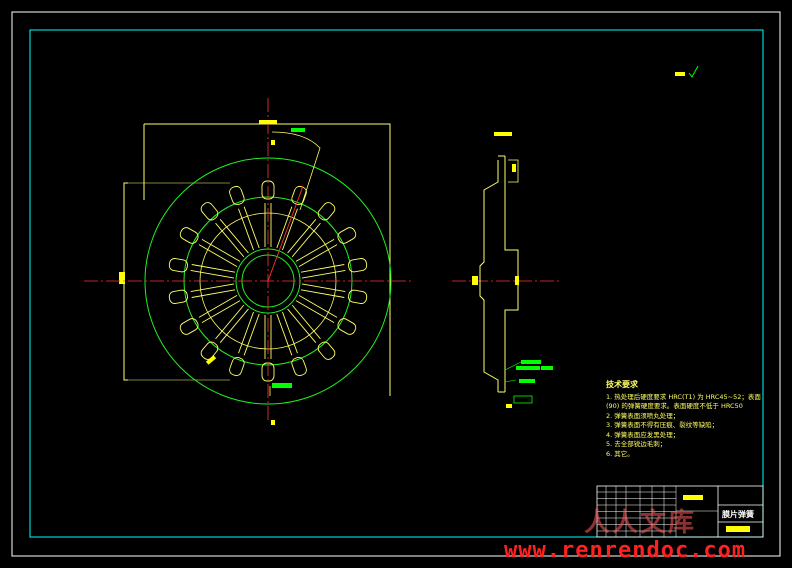  What do you see at coordinates (511, 274) in the screenshot?
I see `section-profile-right` at bounding box center [511, 274].